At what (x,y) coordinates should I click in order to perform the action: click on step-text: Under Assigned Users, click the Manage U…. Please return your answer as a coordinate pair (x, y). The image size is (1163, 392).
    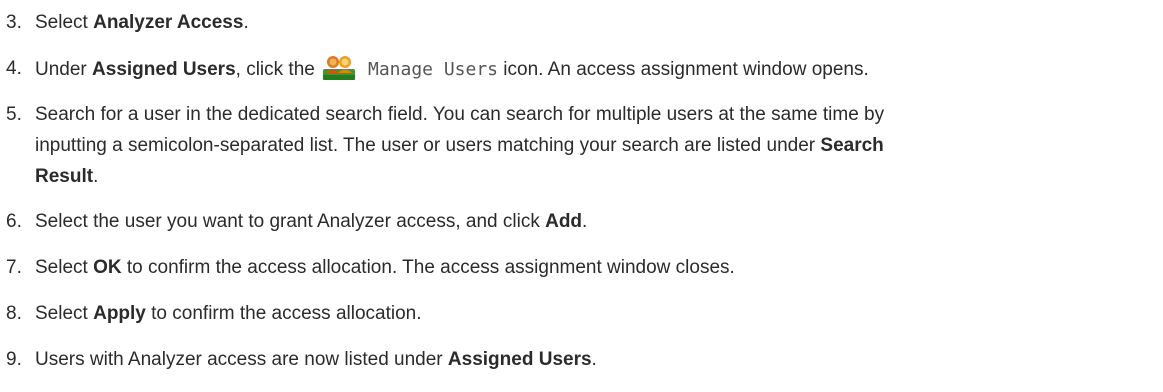
    Looking at the image, I should click on (595, 69).